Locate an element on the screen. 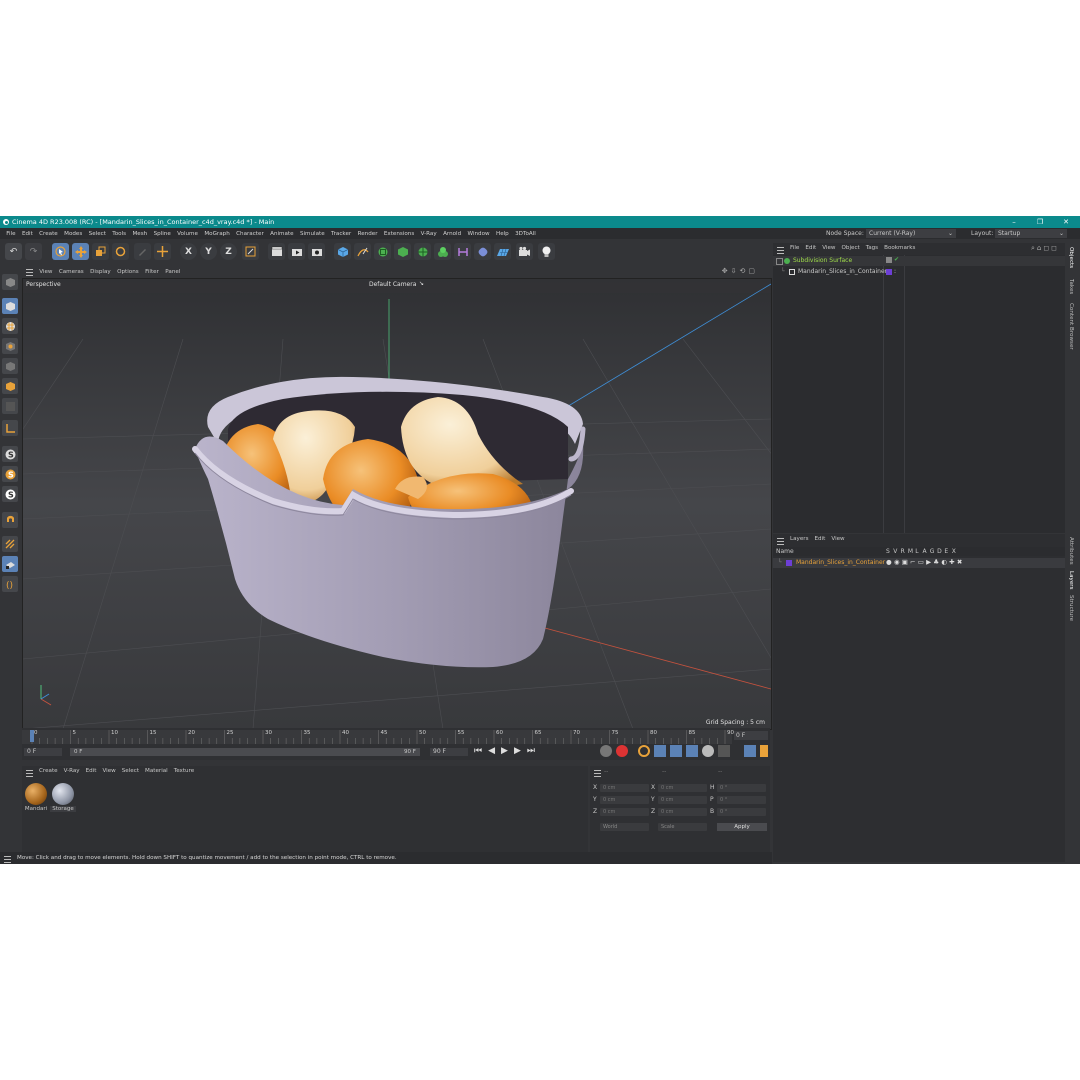  move-tool-button is located at coordinates (80, 251).